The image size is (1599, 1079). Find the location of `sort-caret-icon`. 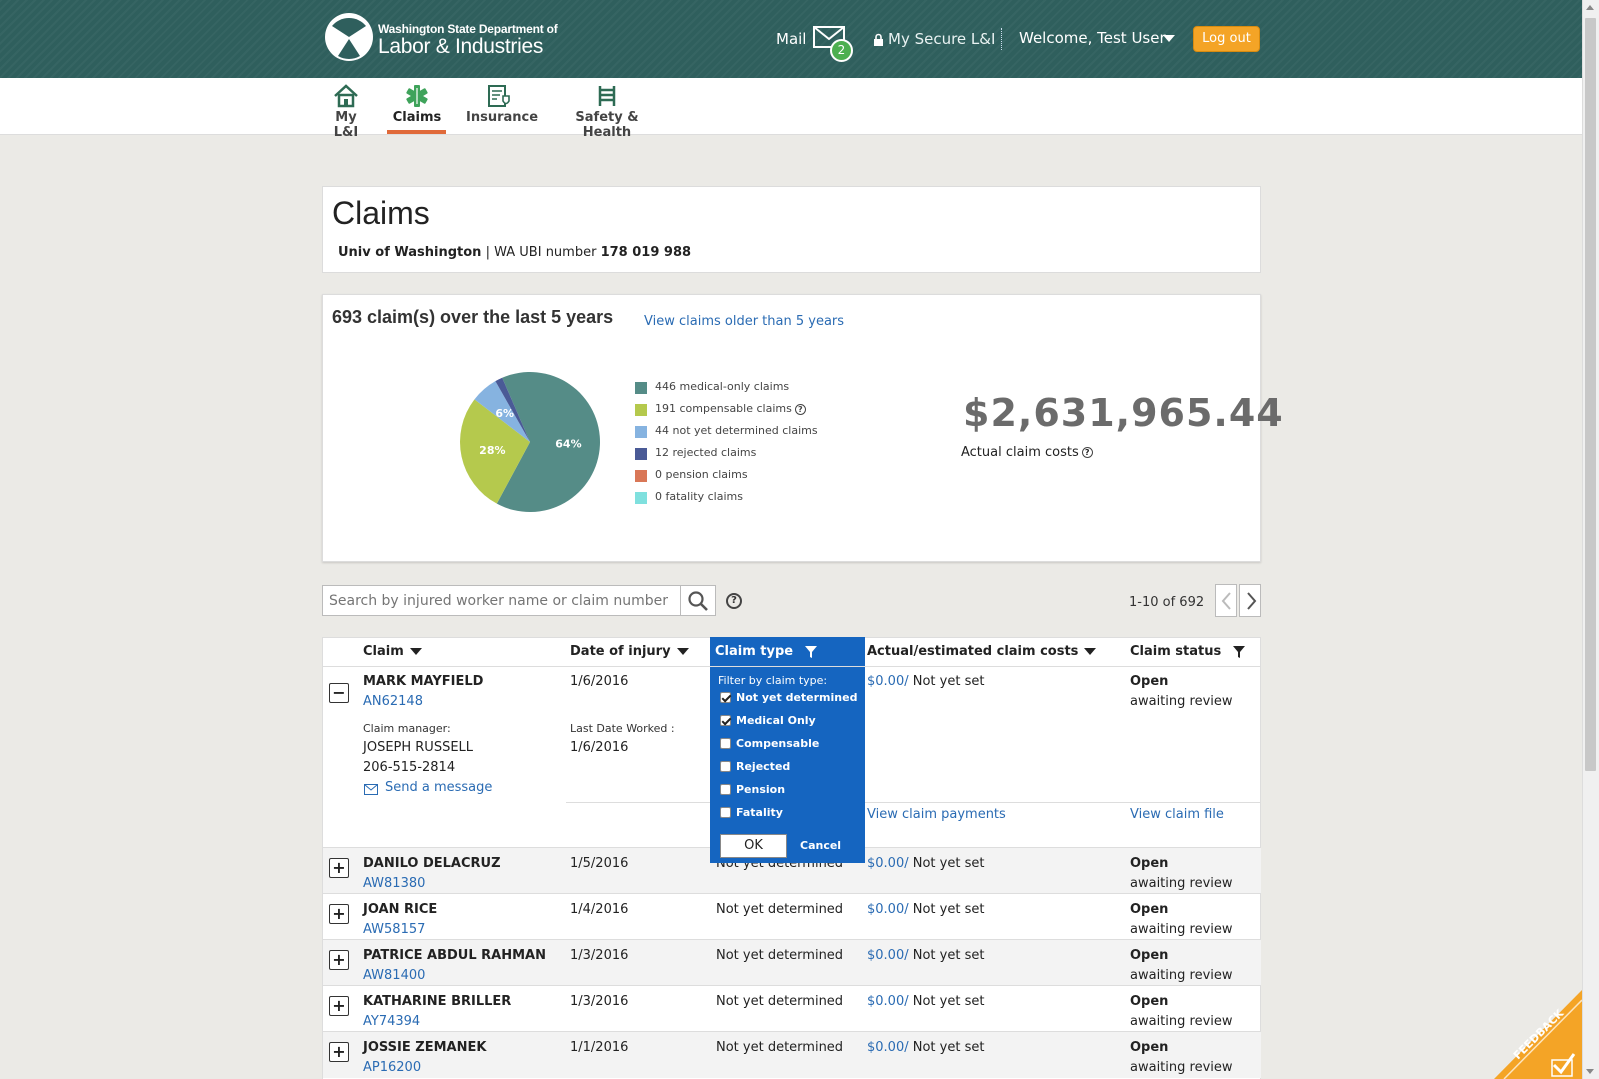

sort-caret-icon is located at coordinates (1090, 651).